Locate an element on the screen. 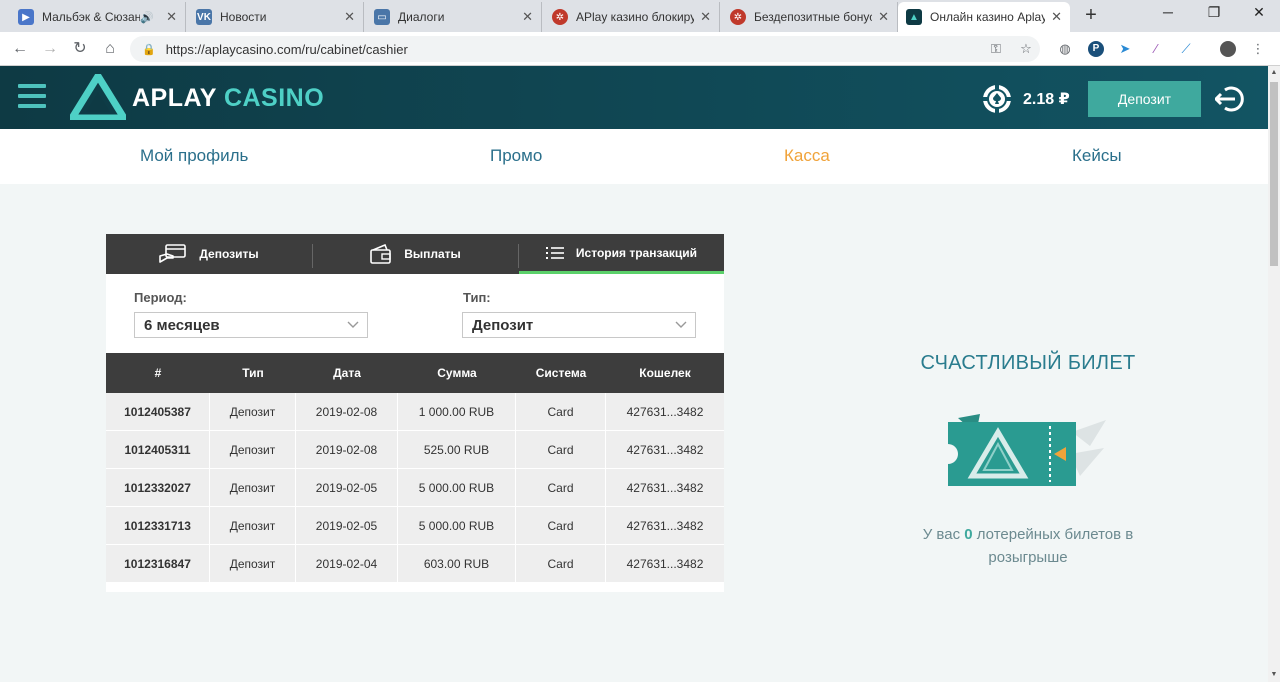  type-label: Тип: is located at coordinates (477, 297).